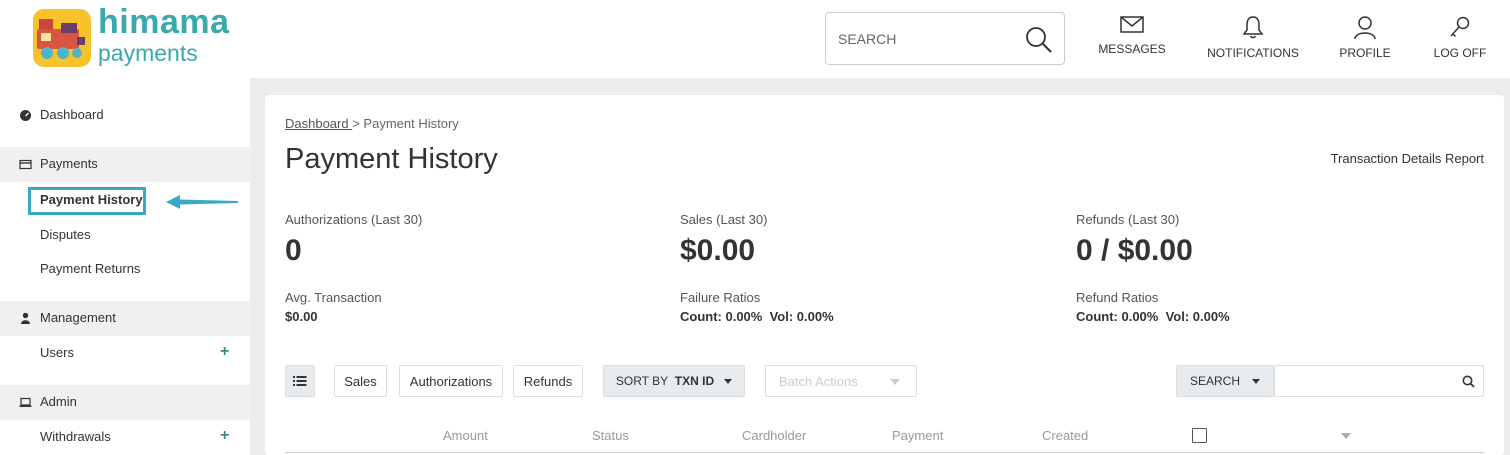 This screenshot has width=1510, height=455. What do you see at coordinates (1128, 219) in the screenshot?
I see `refunds-label: Refunds (Last 30)` at bounding box center [1128, 219].